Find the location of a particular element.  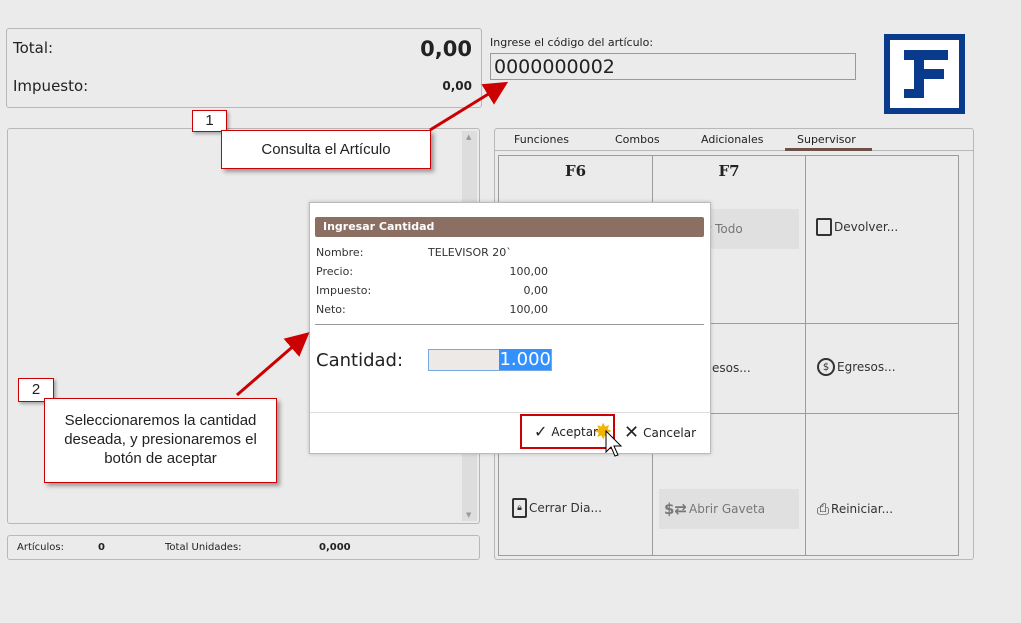

callout-arrows is located at coordinates (372, 239).